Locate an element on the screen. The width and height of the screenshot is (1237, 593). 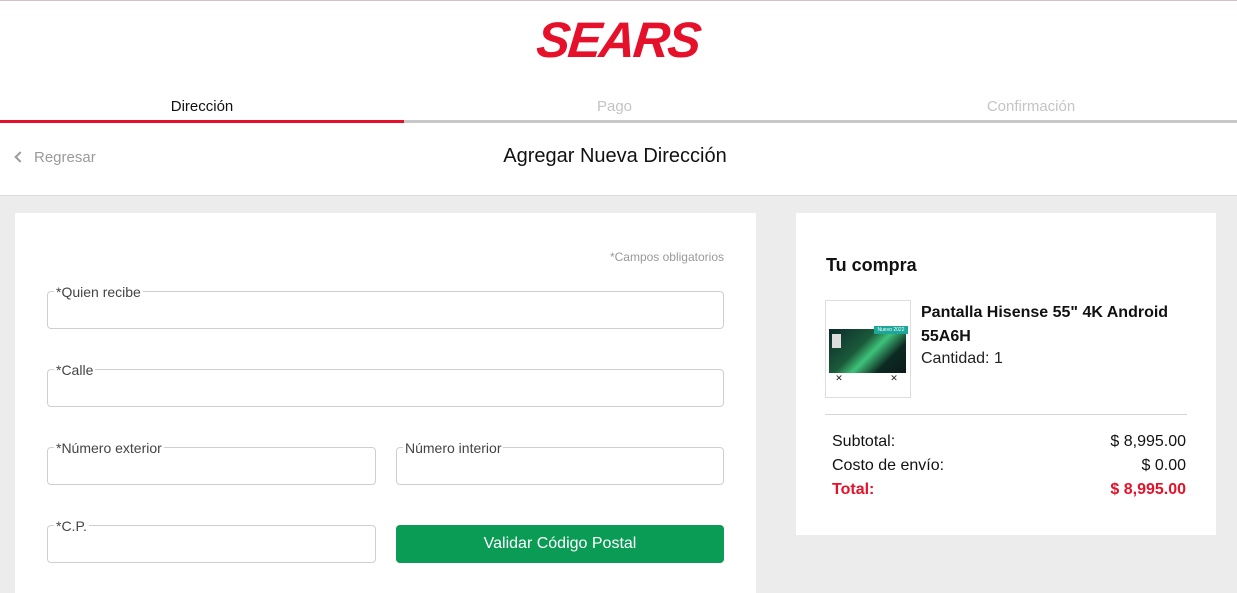
cp-label: *C.P. is located at coordinates (71, 526).